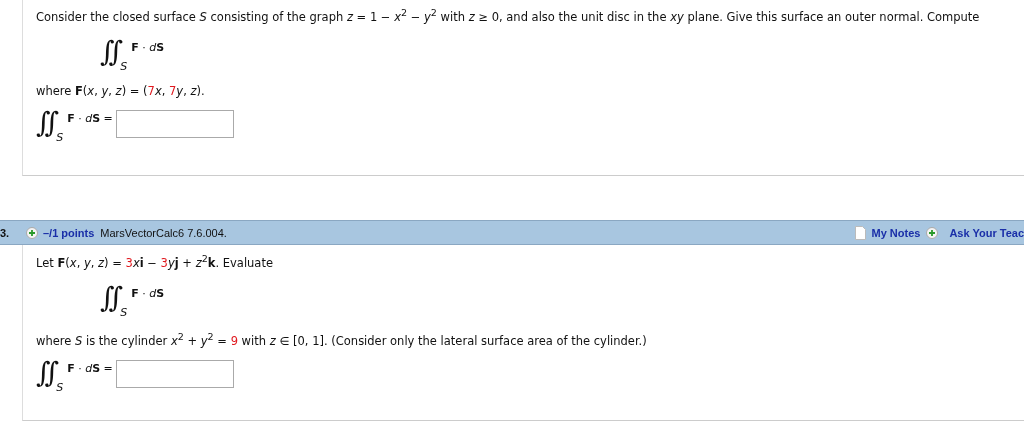 The width and height of the screenshot is (1024, 425). What do you see at coordinates (896, 232) in the screenshot?
I see `my-notes-link: My Notes` at bounding box center [896, 232].